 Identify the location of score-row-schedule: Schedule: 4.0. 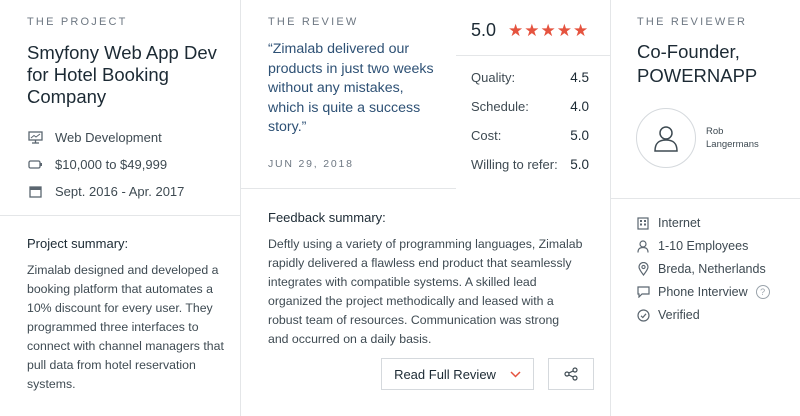
(530, 106).